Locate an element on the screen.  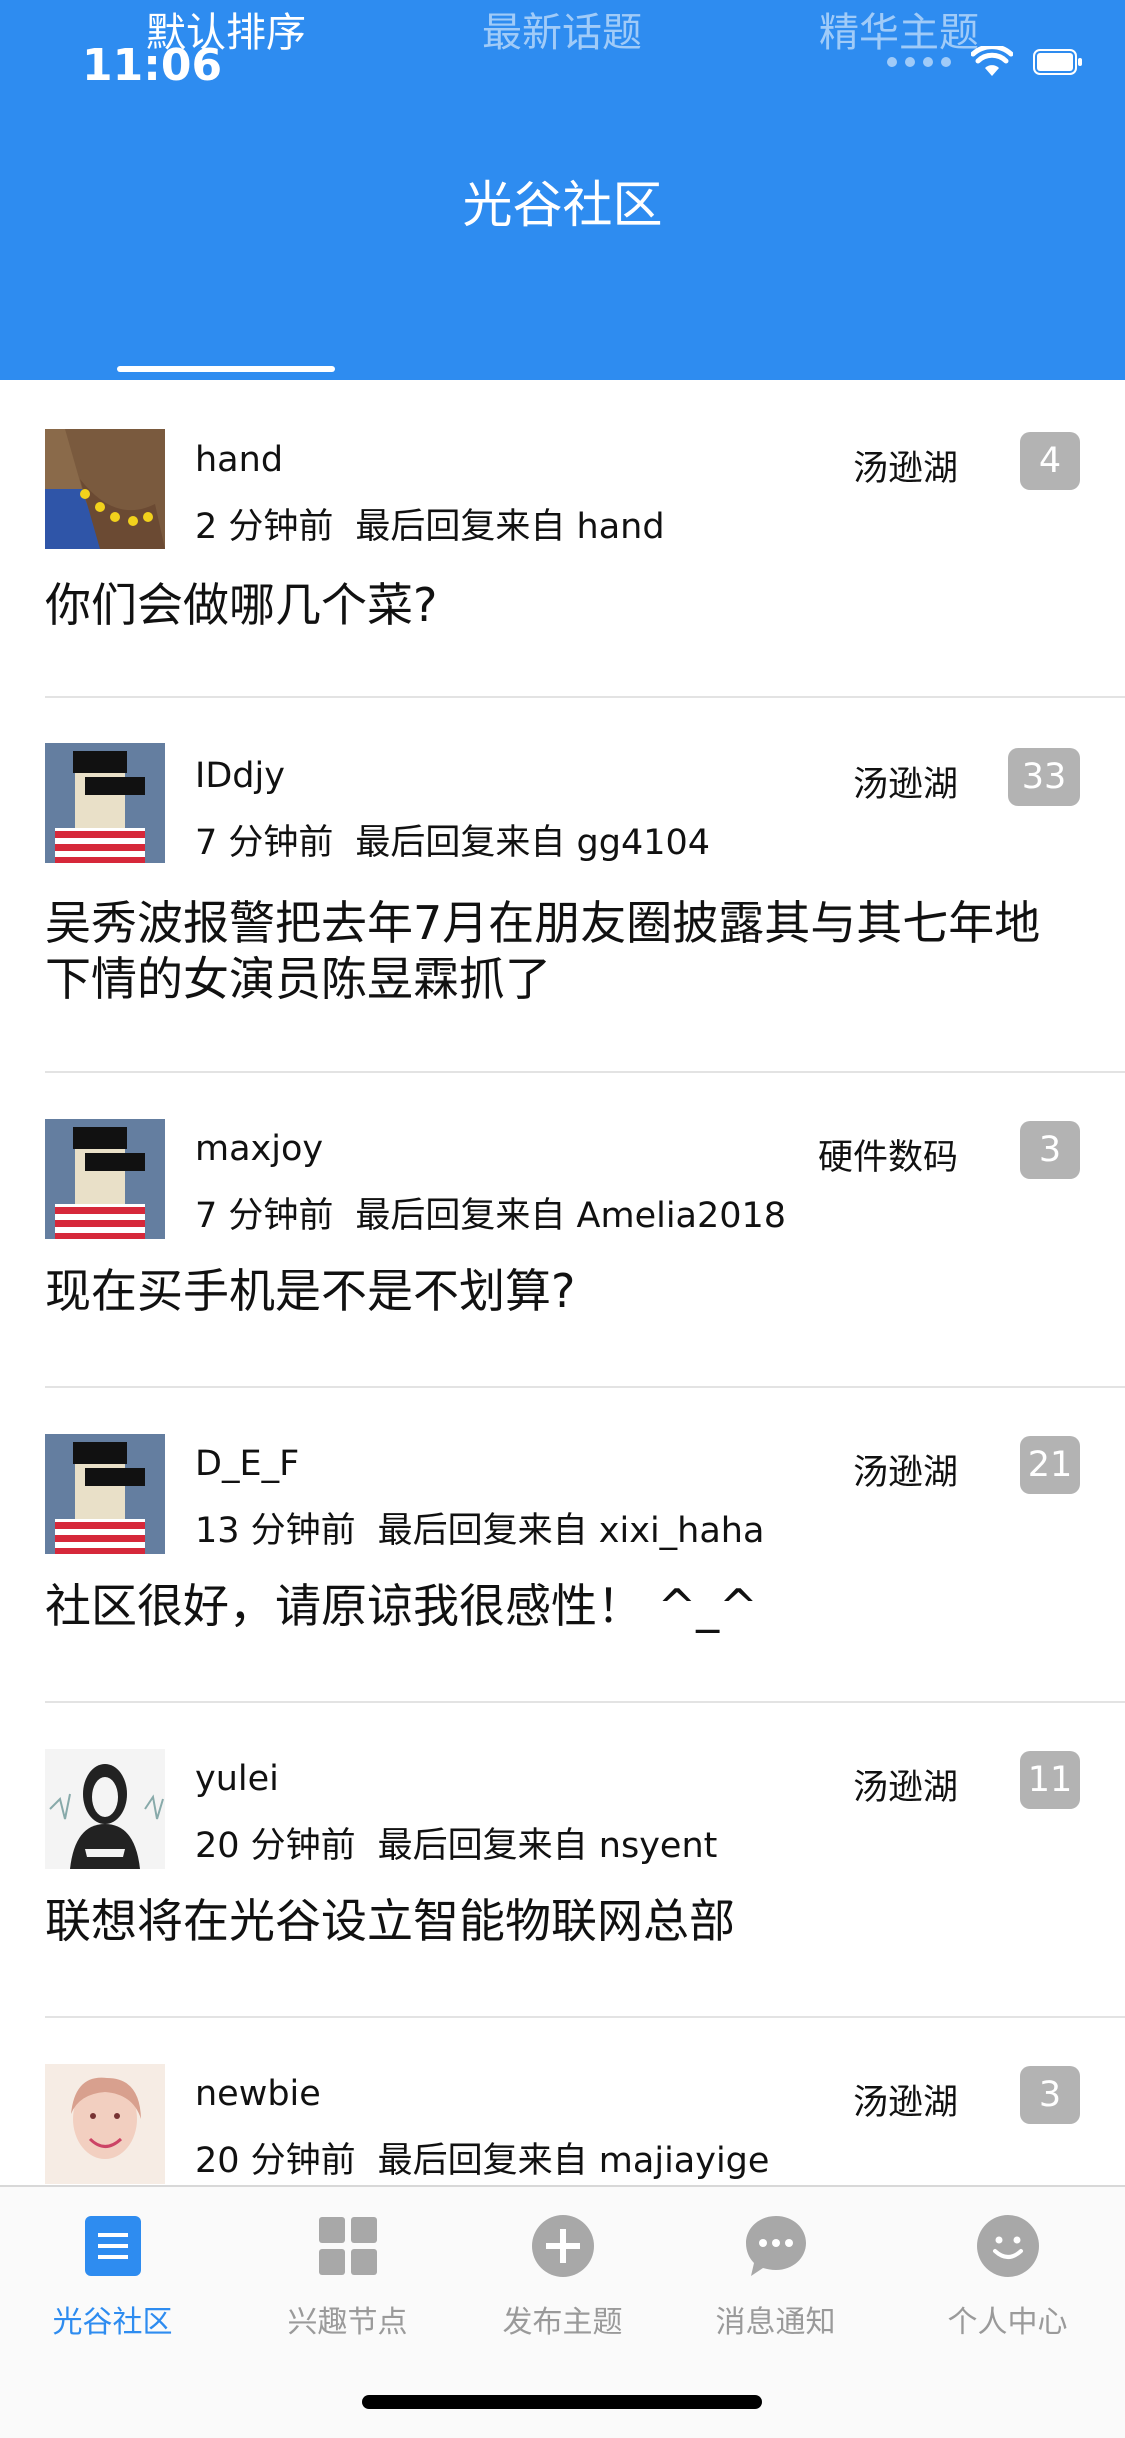
tabbar-item-publish: 发布主题 is located at coordinates (562, 2277).